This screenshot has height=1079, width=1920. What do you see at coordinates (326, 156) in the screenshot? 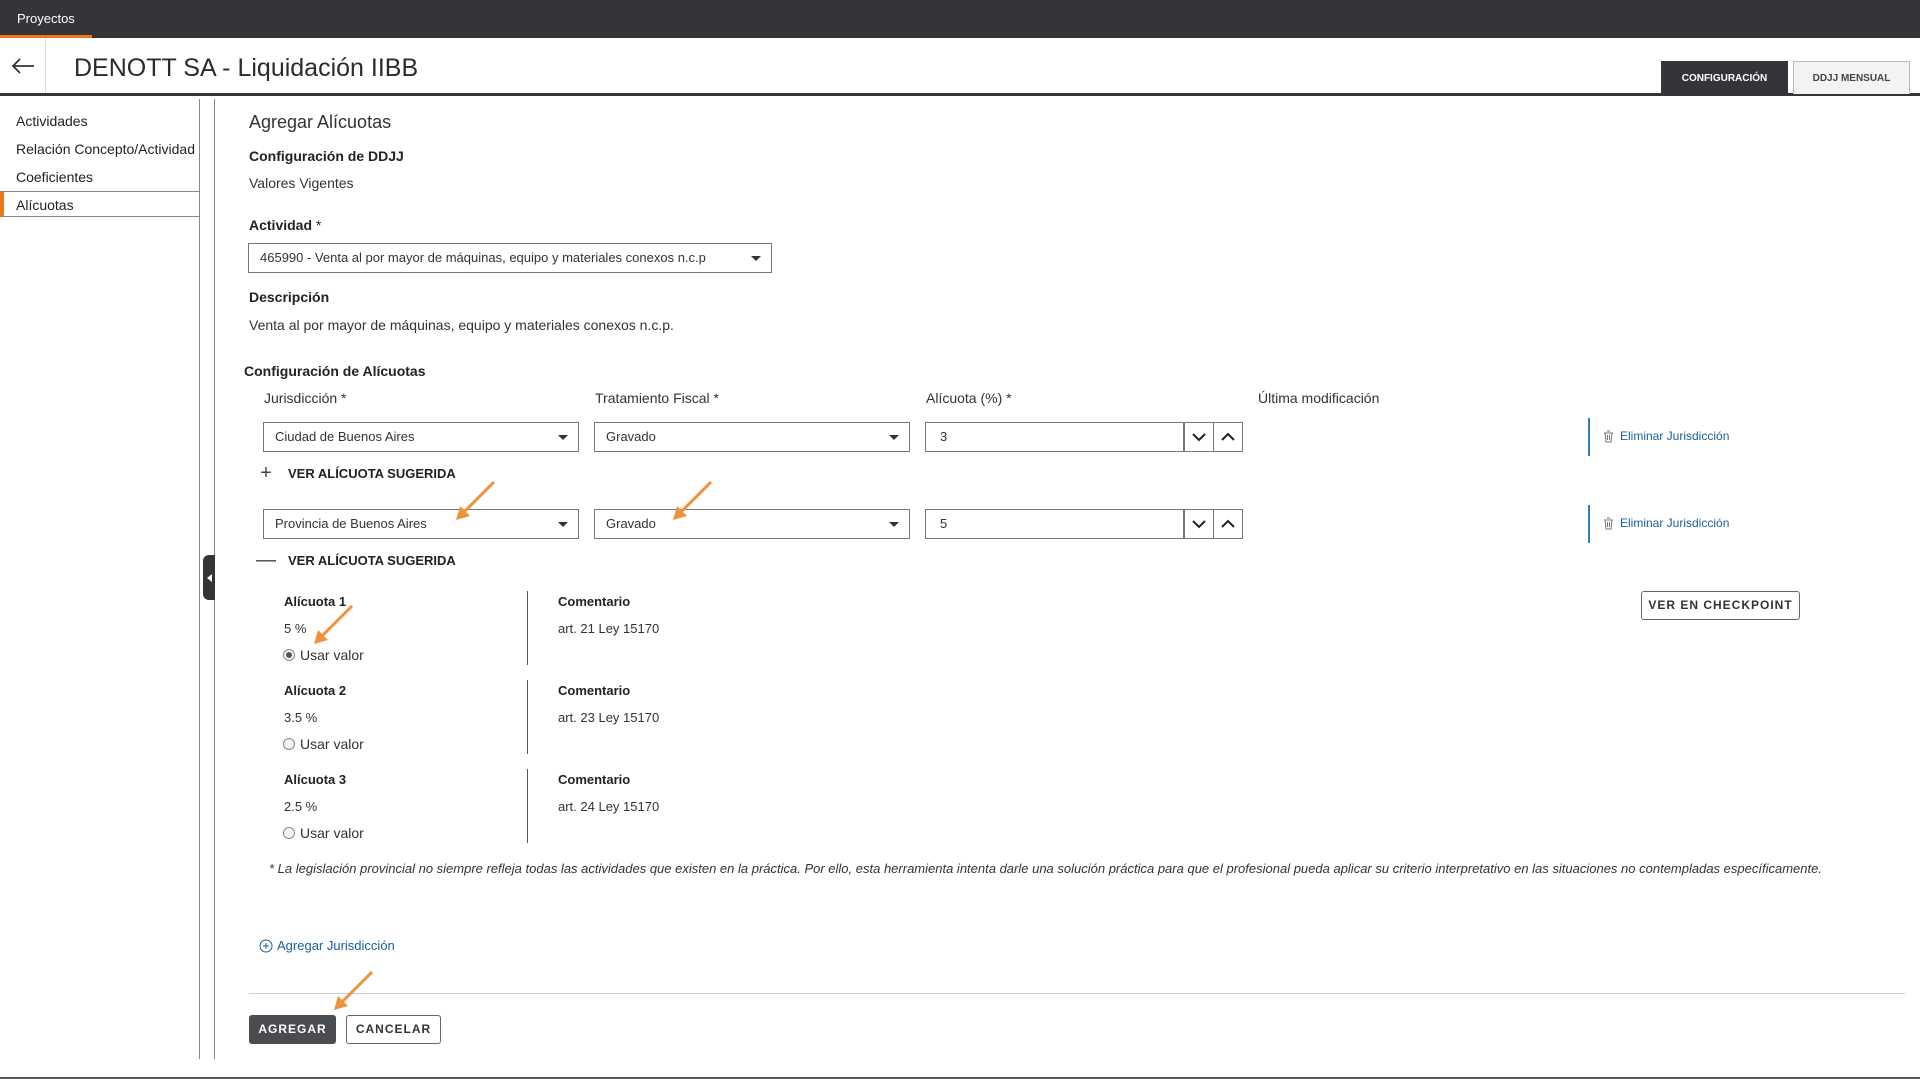
I see `config-ddjj-label: Configuración de DDJJ` at bounding box center [326, 156].